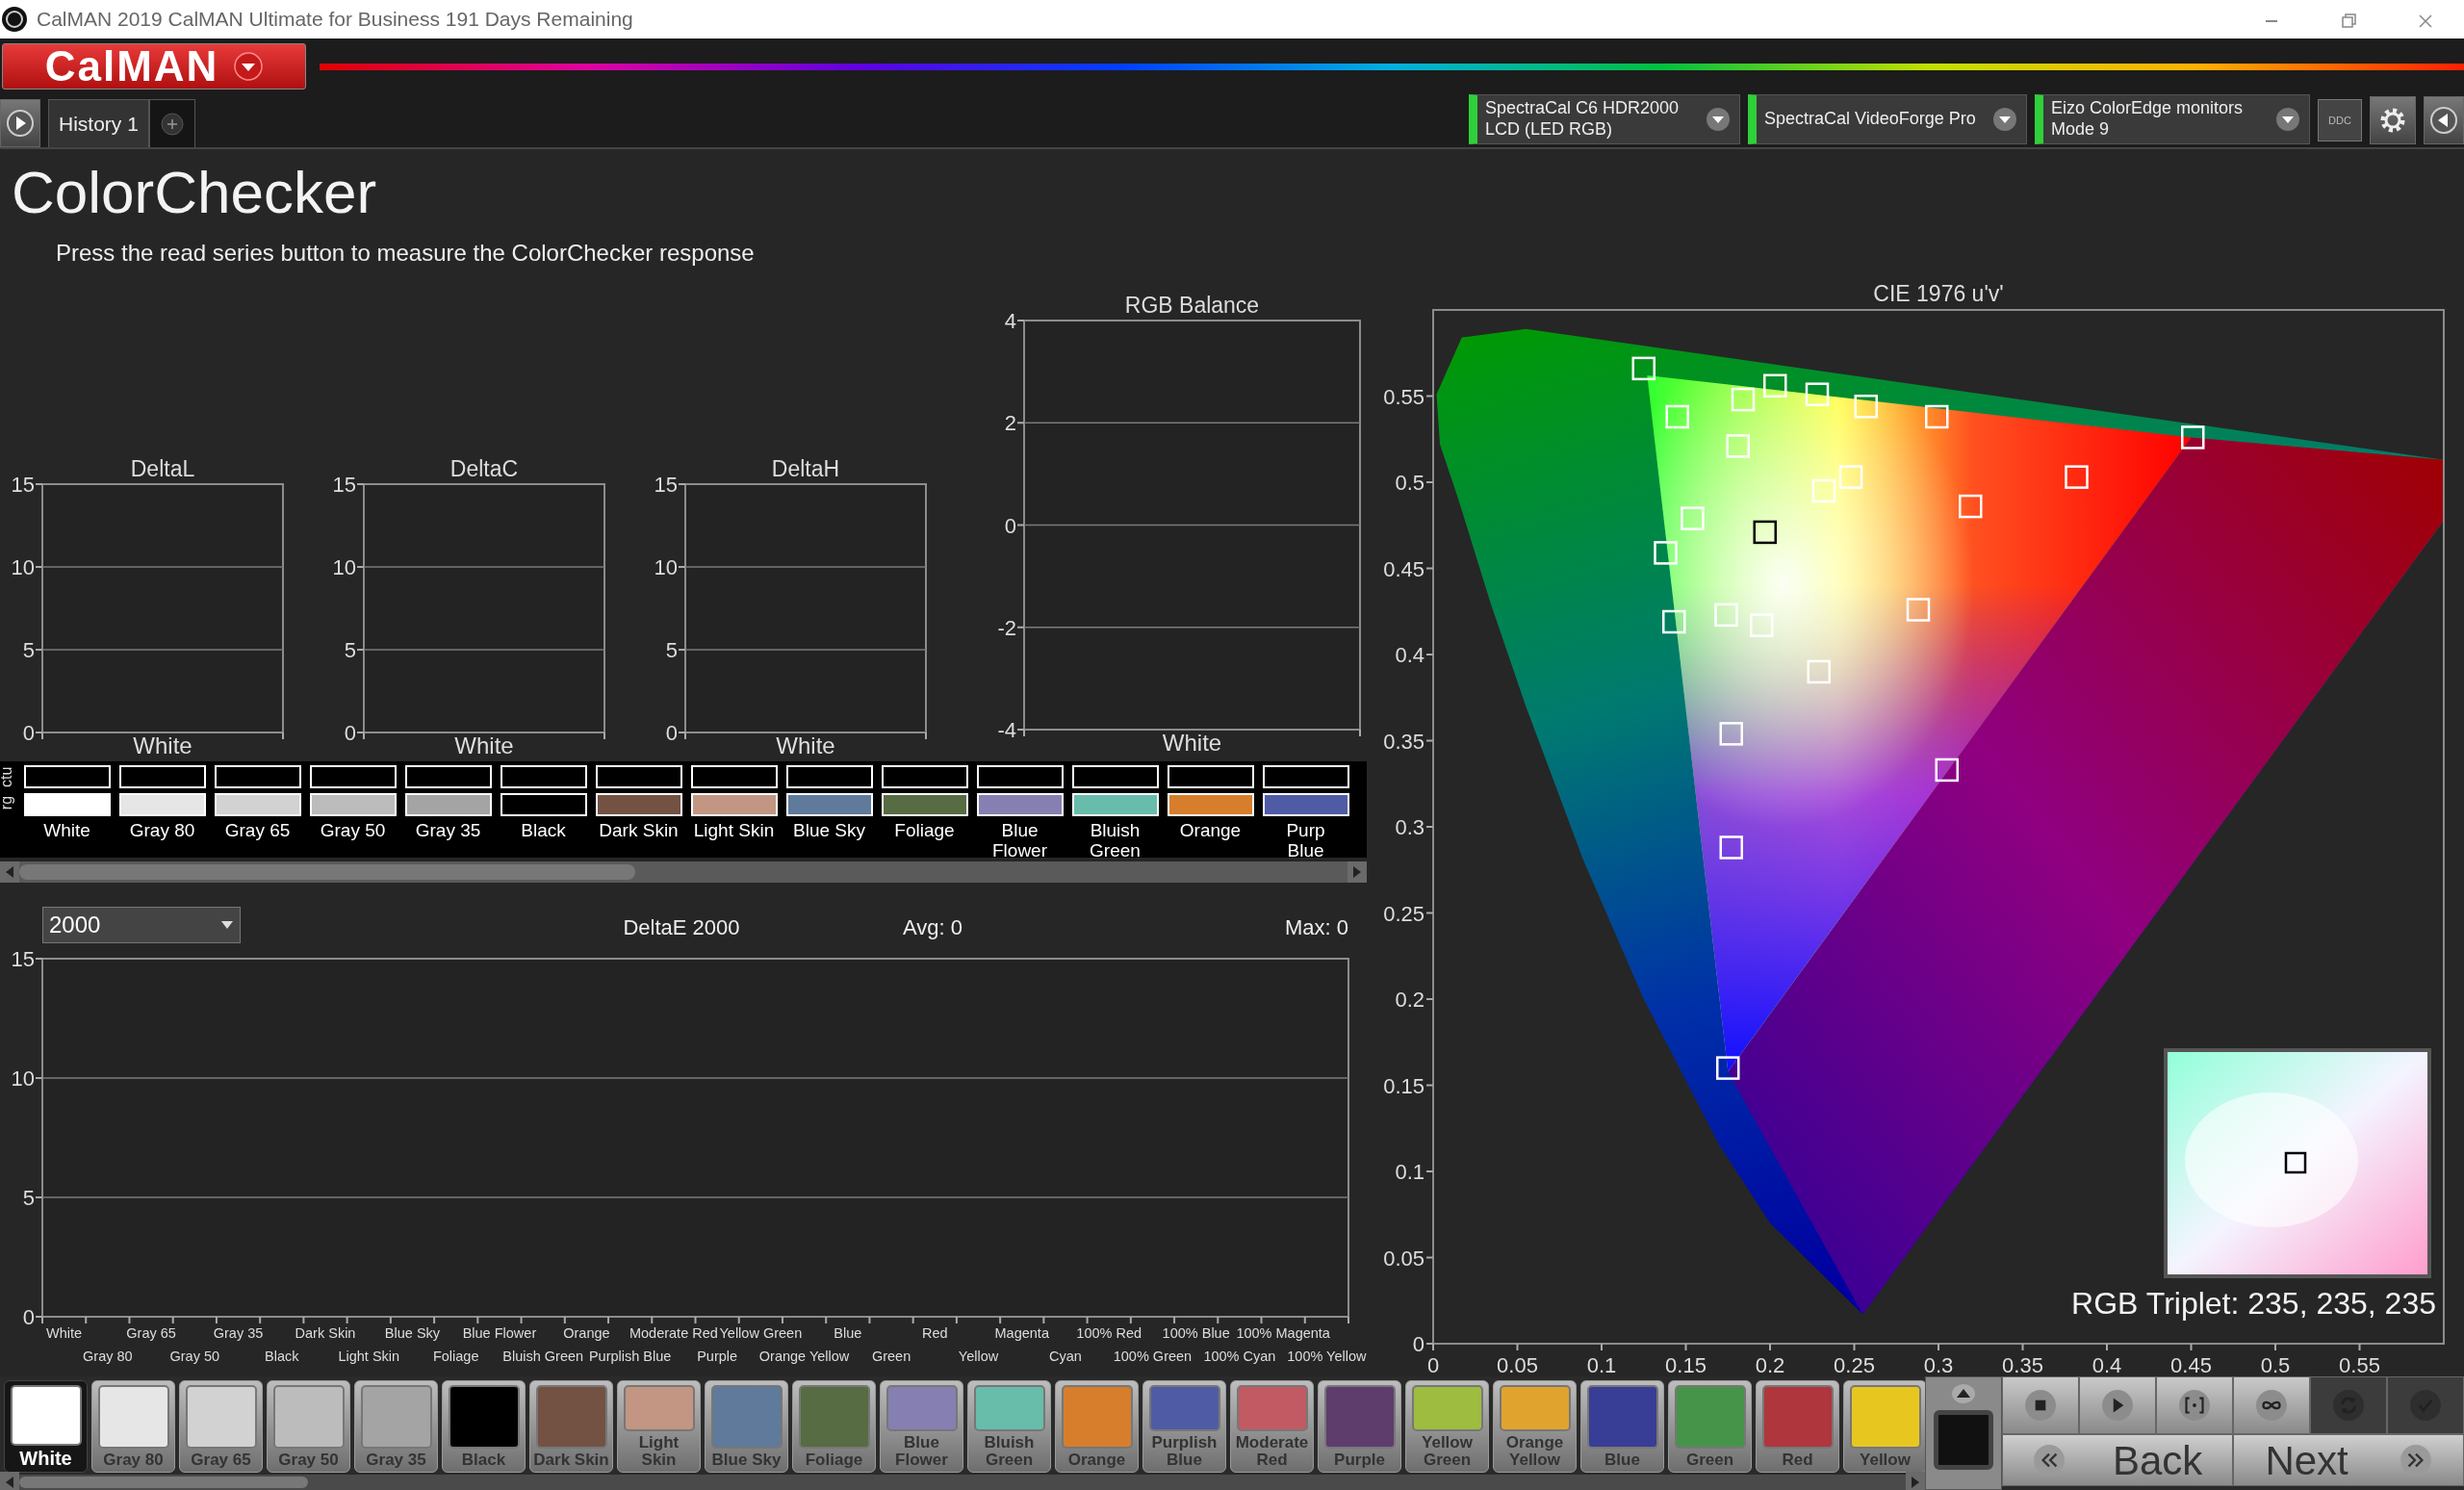  Describe the element at coordinates (151, 1333) in the screenshot. I see `category-label: Gray 65` at that location.